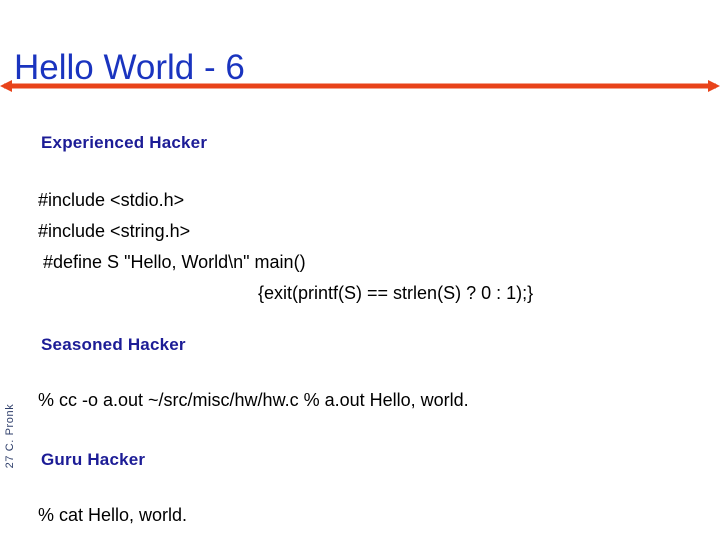 The height and width of the screenshot is (540, 720). What do you see at coordinates (114, 231) in the screenshot?
I see `code-line-include-string: #include <string.h>` at bounding box center [114, 231].